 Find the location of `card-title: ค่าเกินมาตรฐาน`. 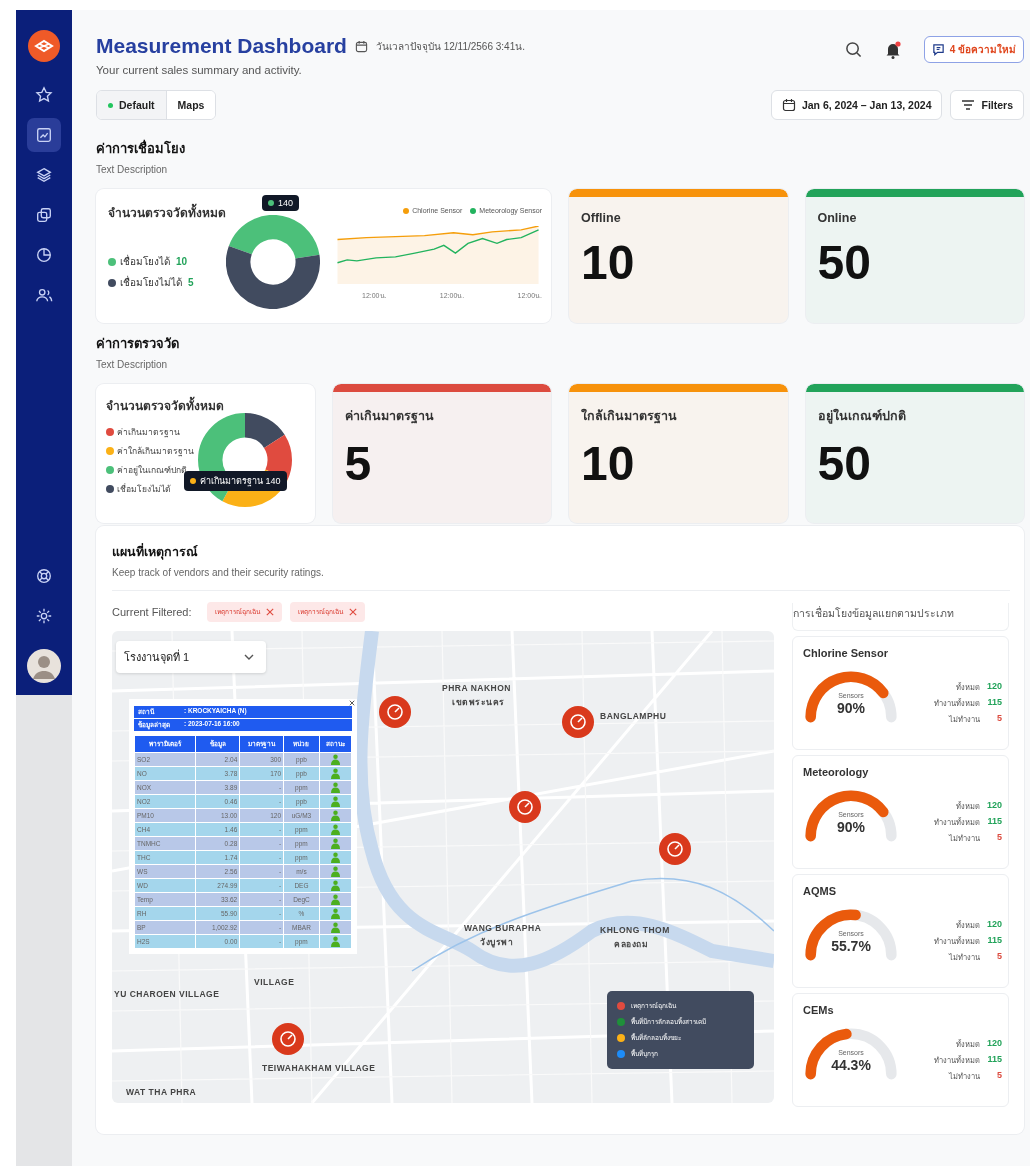

card-title: ค่าเกินมาตรฐาน is located at coordinates (389, 417).